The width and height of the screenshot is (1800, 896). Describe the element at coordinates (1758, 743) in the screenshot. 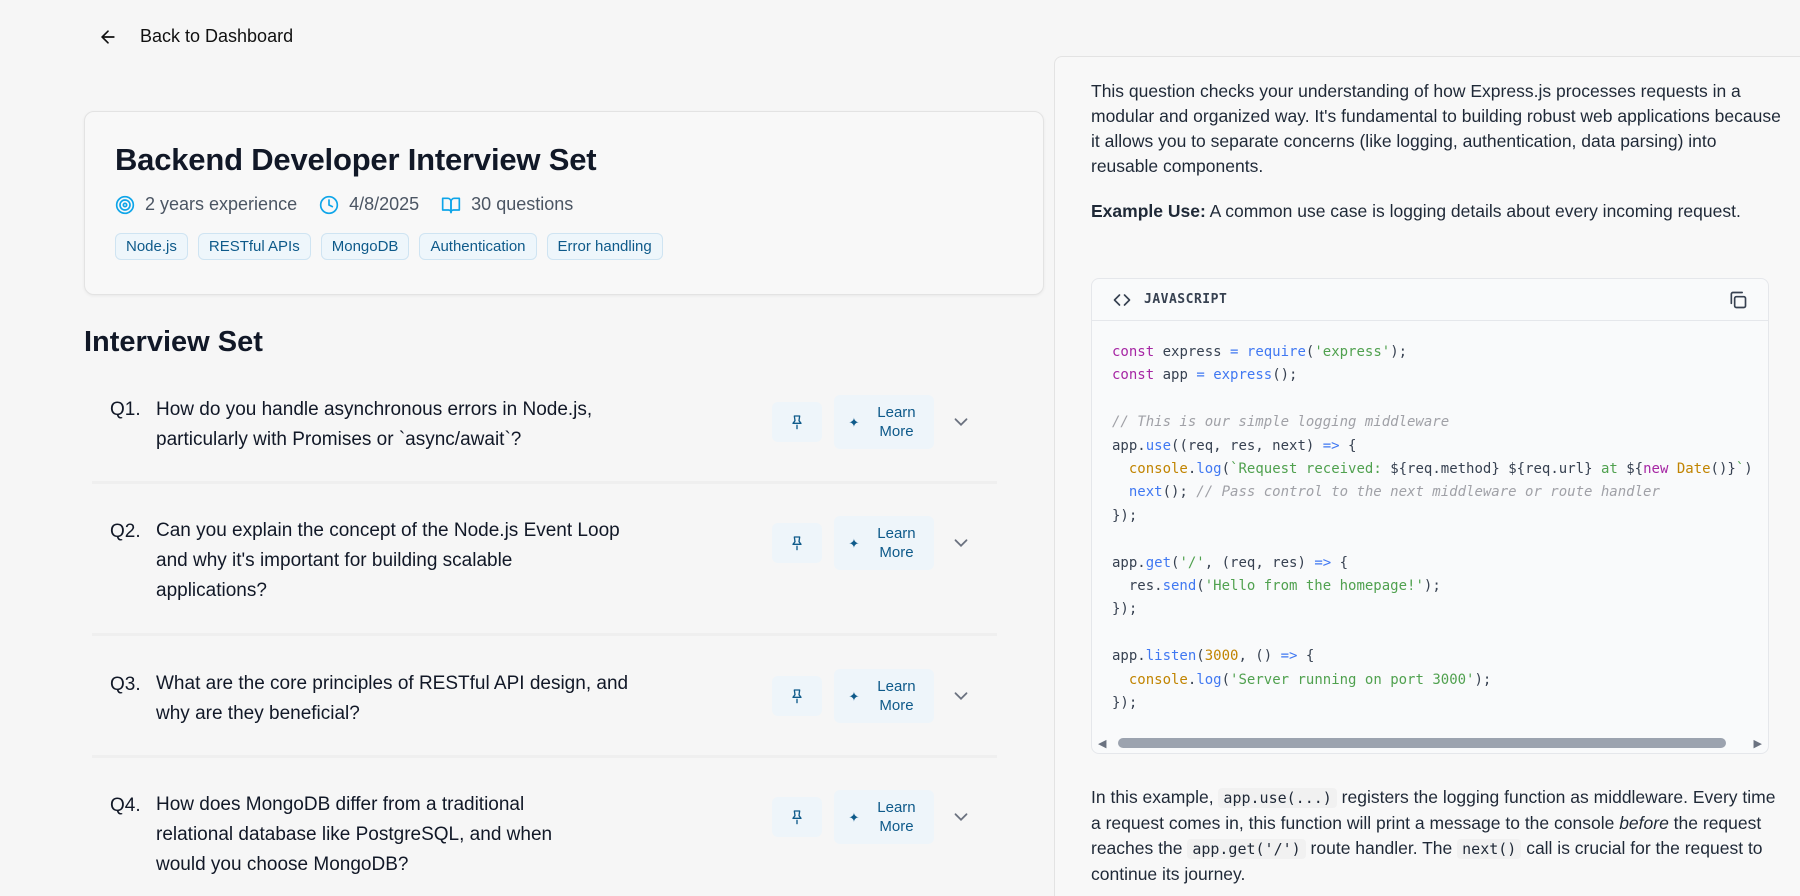

I see `scroll-right-icon: ▶` at that location.